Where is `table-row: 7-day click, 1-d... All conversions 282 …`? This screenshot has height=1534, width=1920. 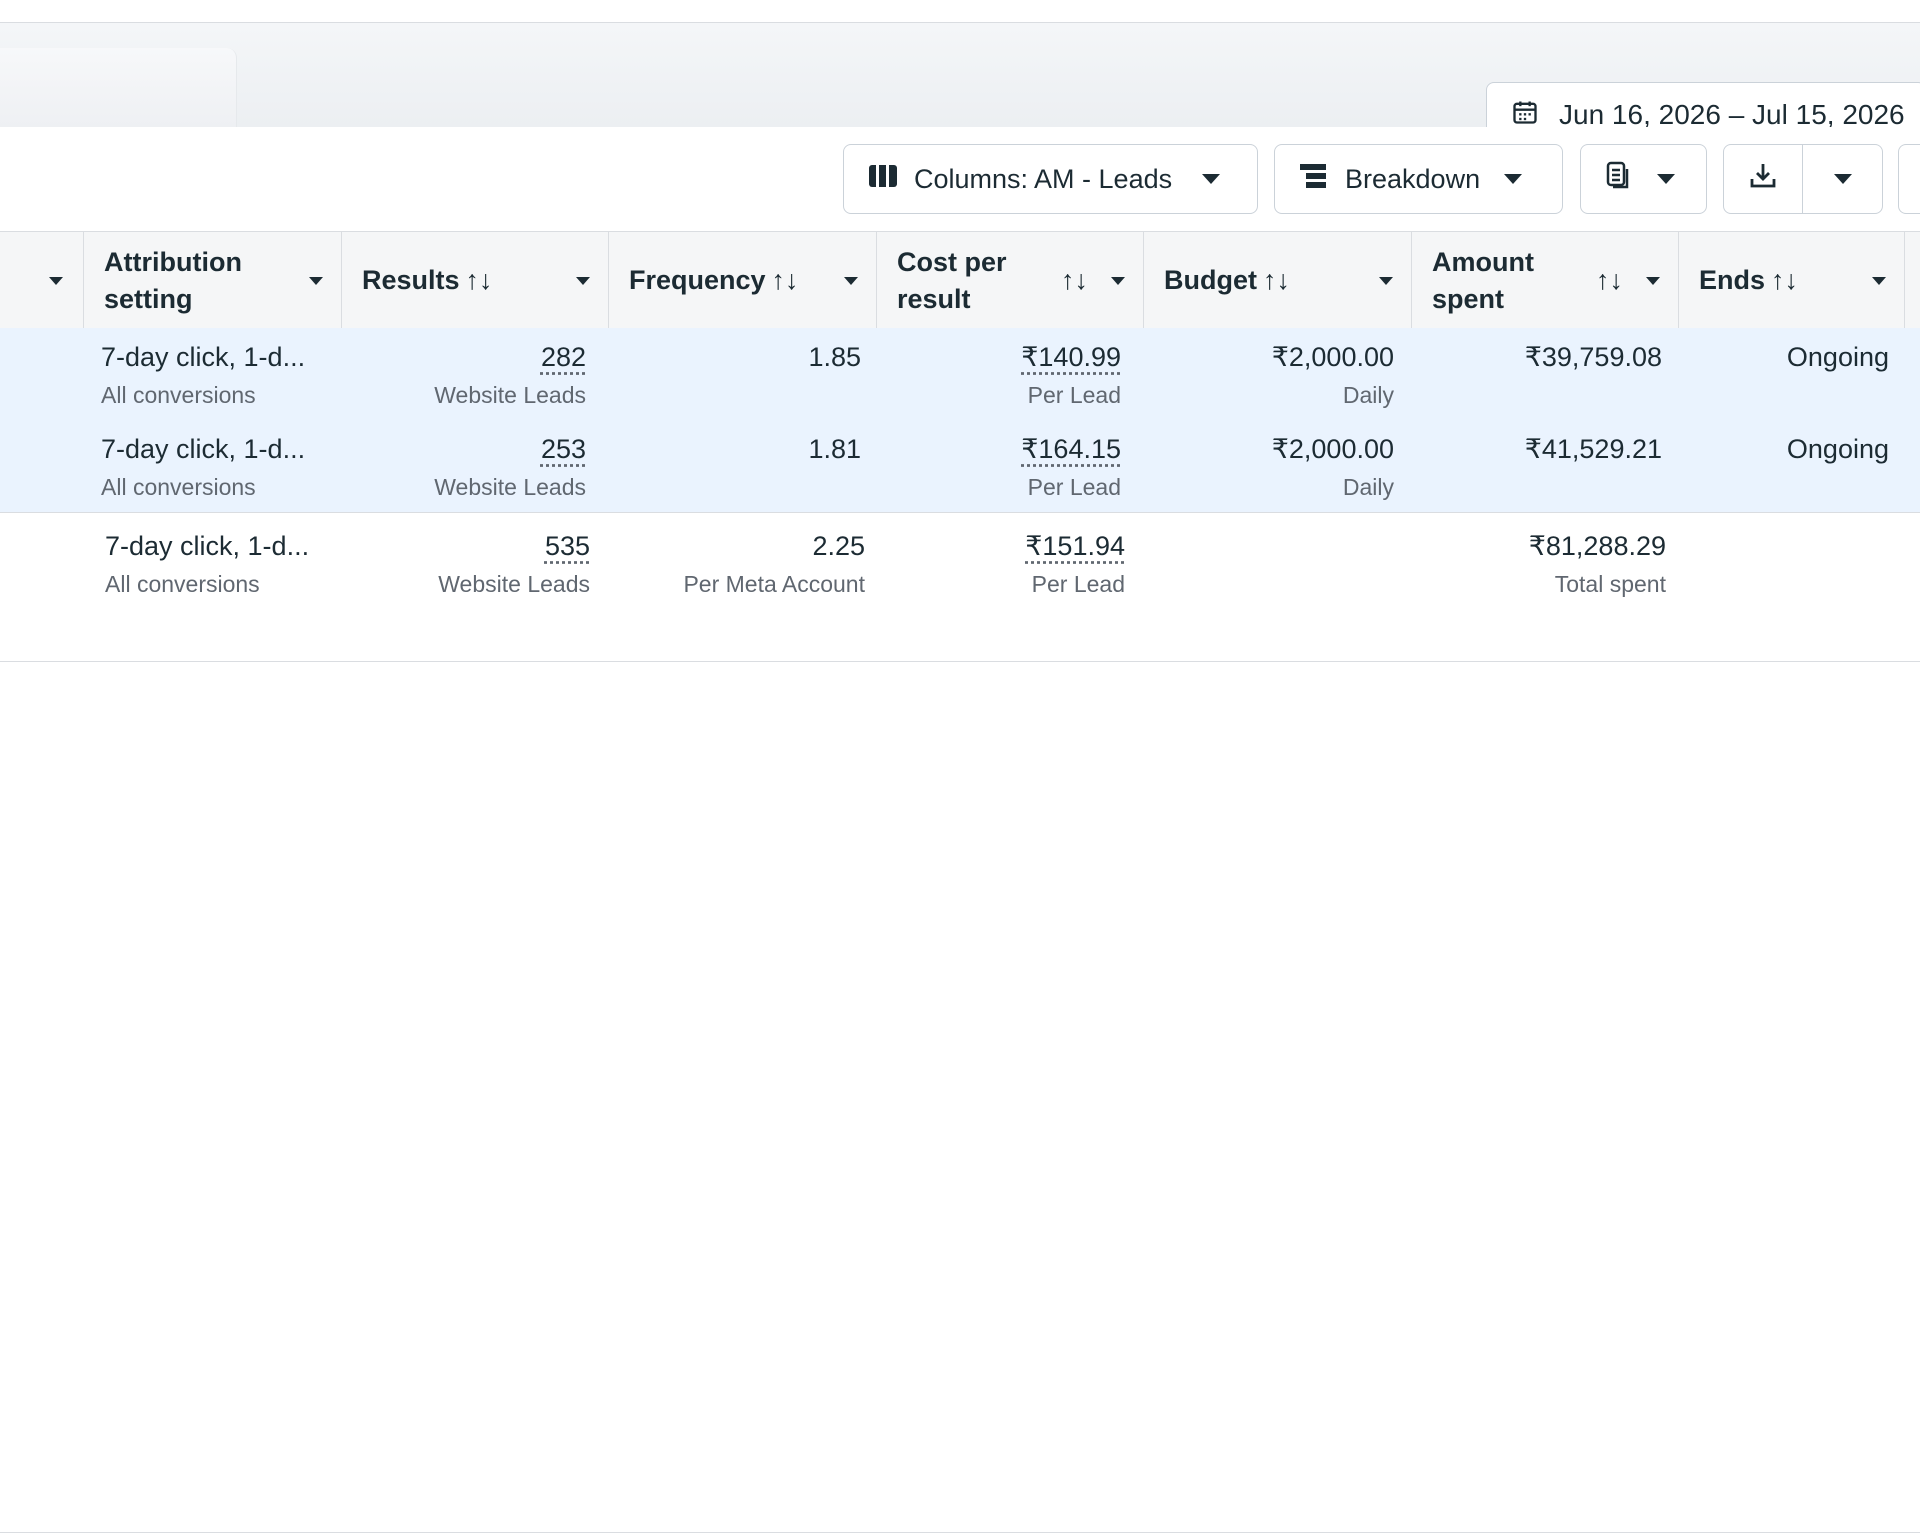 table-row: 7-day click, 1-d... All conversions 282 … is located at coordinates (960, 374).